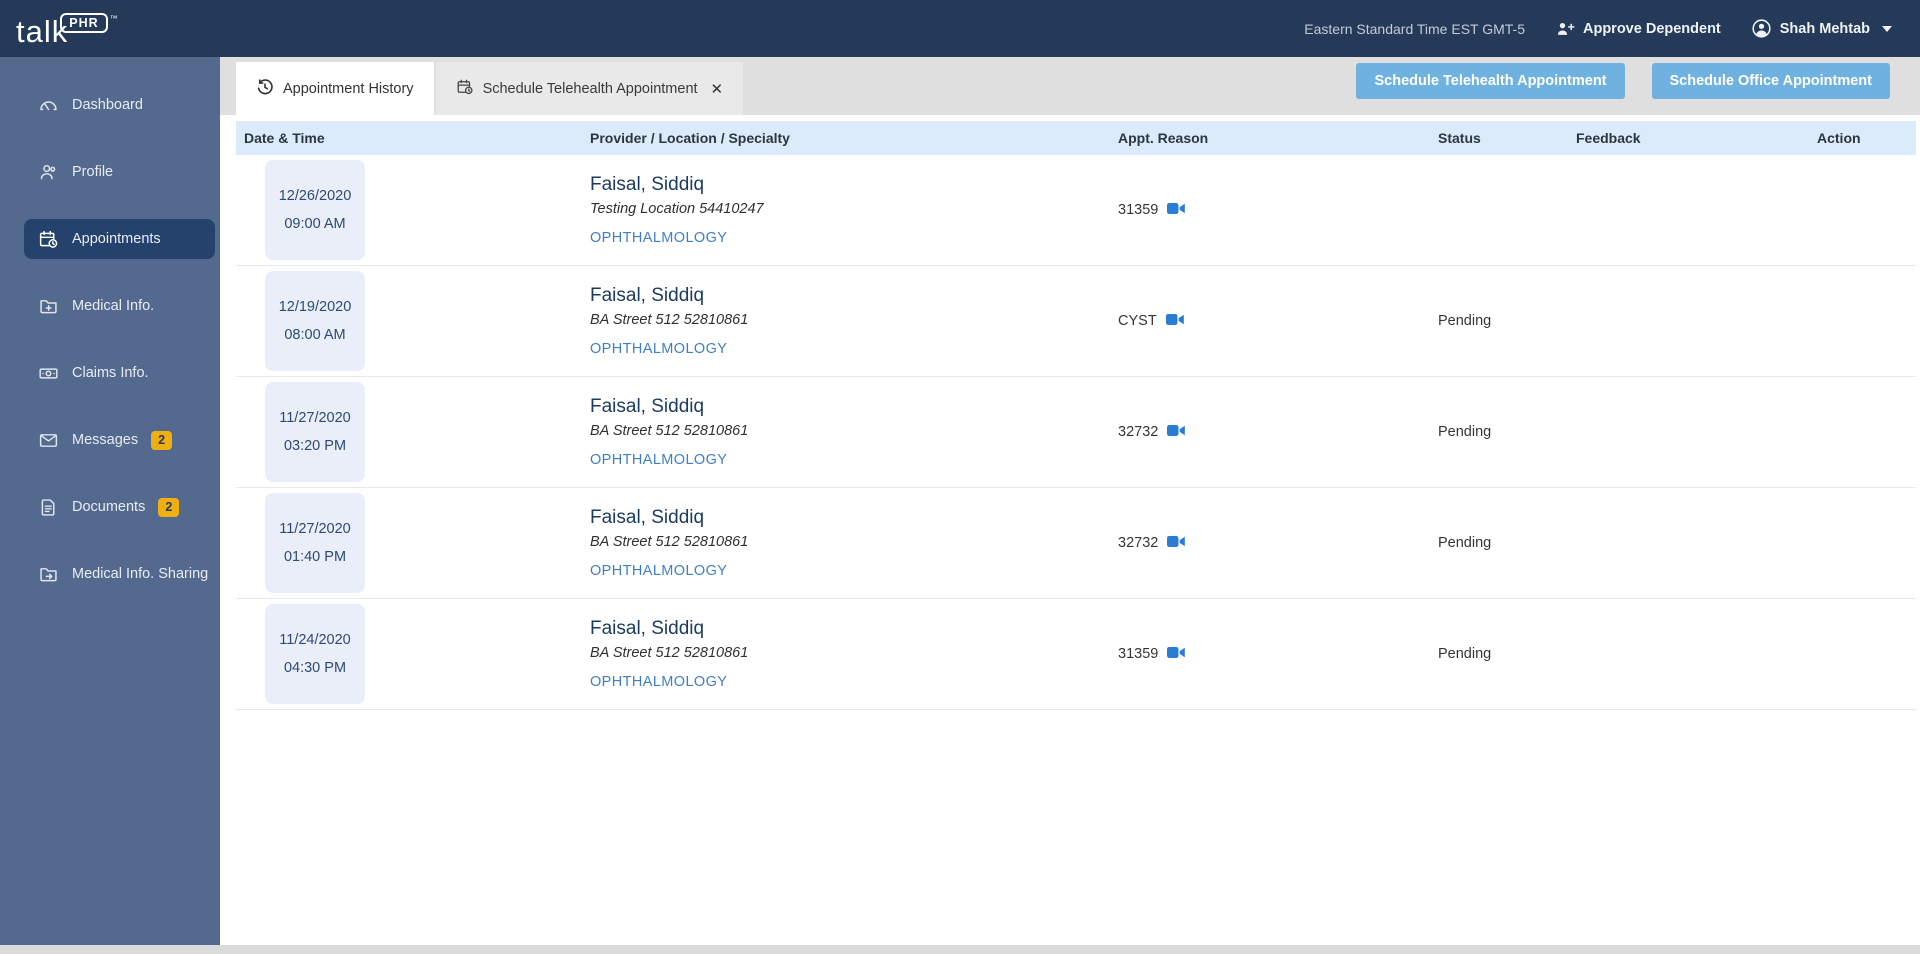  What do you see at coordinates (1459, 138) in the screenshot?
I see `column-header-status: Status` at bounding box center [1459, 138].